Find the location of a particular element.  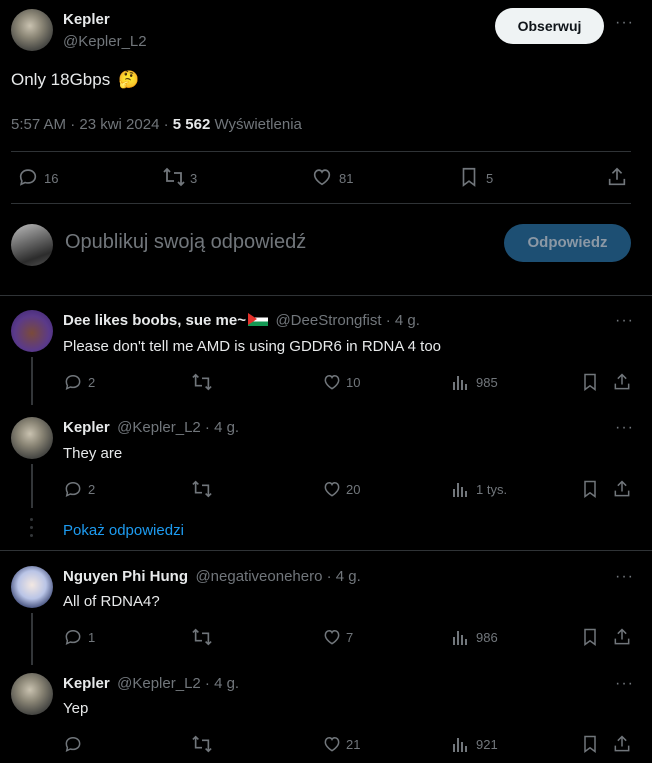

reply-text: All of RDNA4? is located at coordinates (111, 601).